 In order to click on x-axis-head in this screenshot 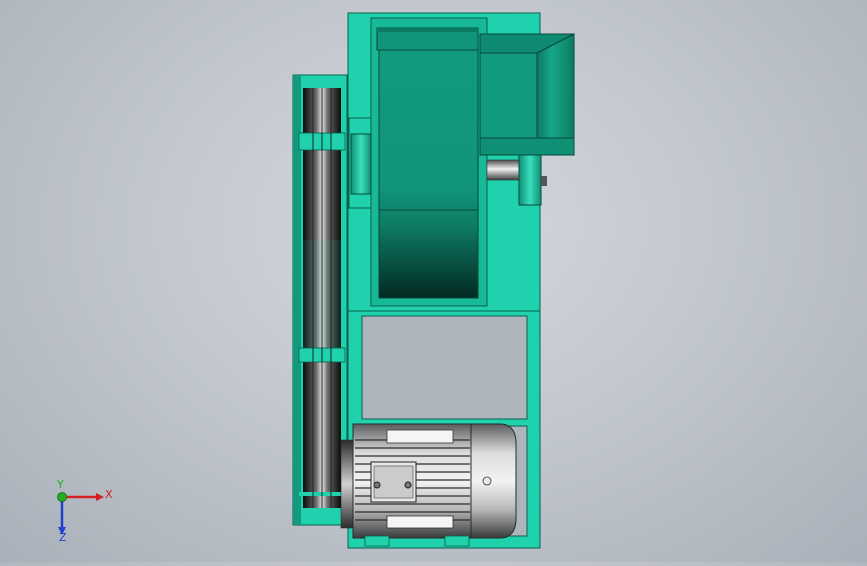, I will do `click(100, 497)`.